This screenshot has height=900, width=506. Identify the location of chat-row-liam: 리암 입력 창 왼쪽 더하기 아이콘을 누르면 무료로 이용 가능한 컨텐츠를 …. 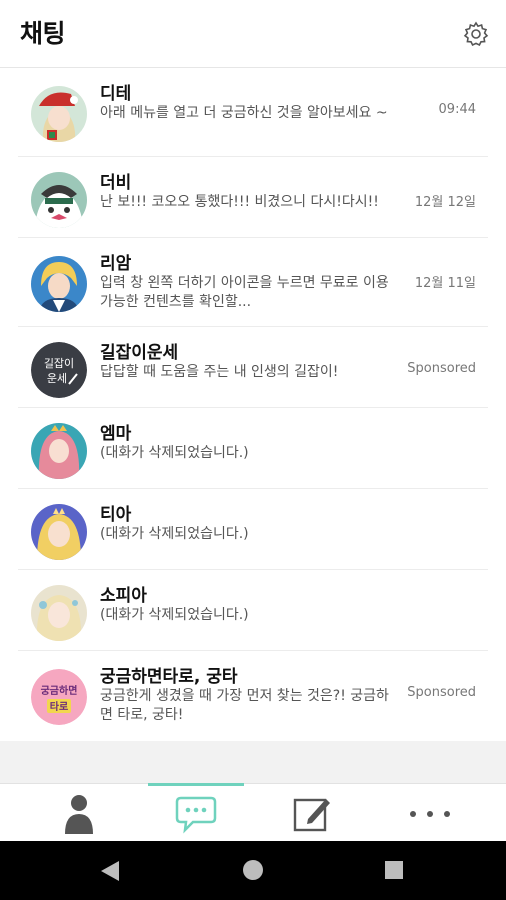
(253, 282).